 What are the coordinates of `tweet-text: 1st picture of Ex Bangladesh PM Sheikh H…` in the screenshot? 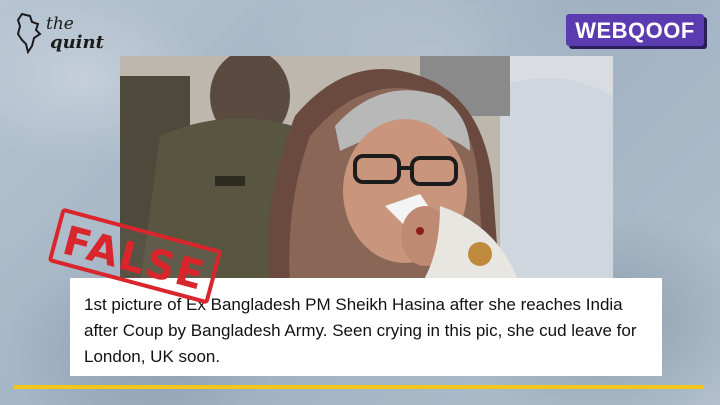 It's located at (360, 330).